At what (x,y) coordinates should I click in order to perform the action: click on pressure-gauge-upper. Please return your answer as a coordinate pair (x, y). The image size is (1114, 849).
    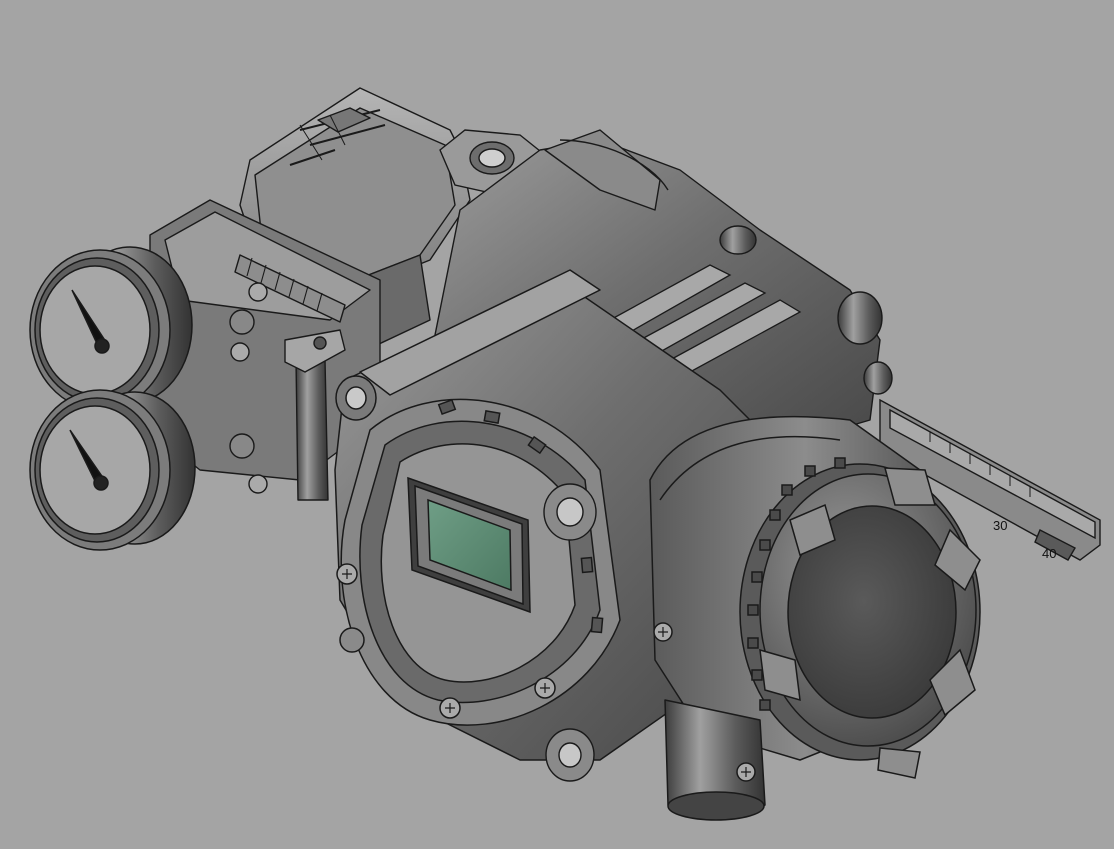
    Looking at the image, I should click on (111, 328).